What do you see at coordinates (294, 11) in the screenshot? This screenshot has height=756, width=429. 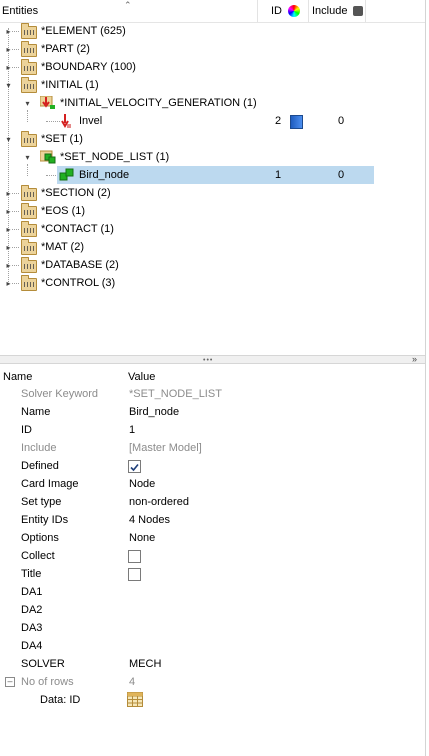 I see `color-wheel-icon` at bounding box center [294, 11].